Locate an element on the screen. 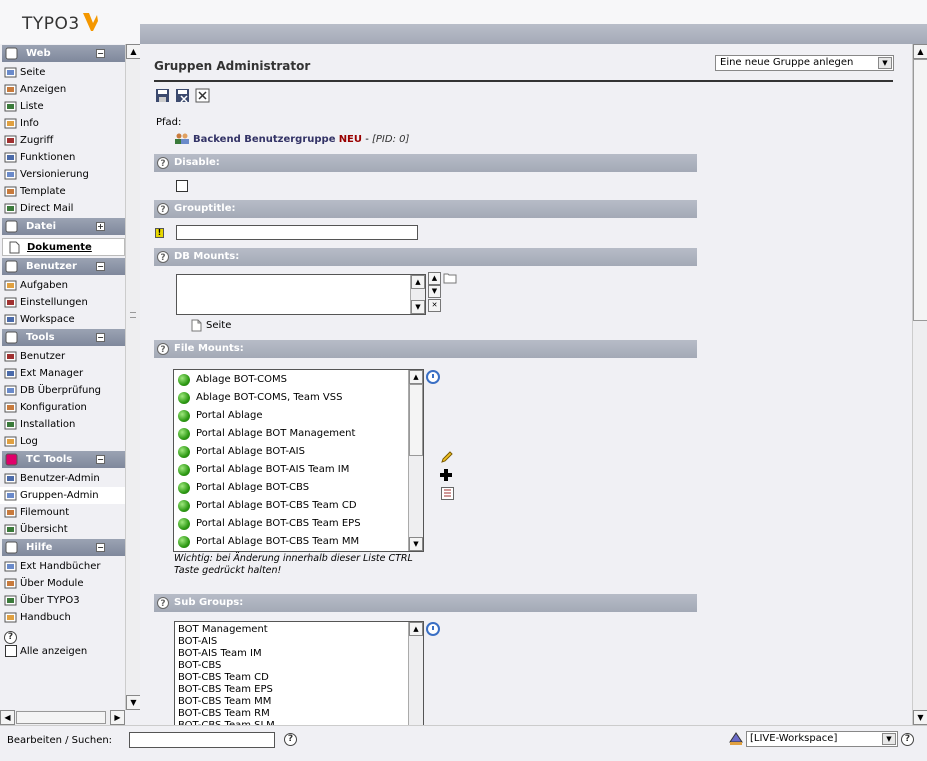  save-and-close-icon is located at coordinates (182, 95).